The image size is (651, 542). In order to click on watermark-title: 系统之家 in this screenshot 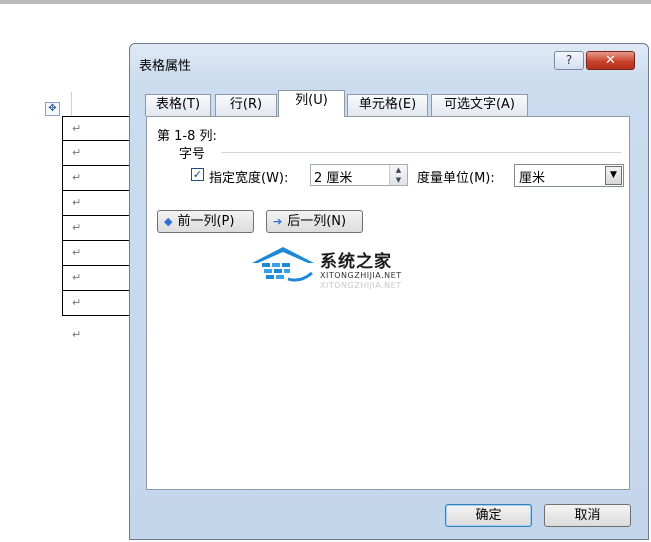, I will do `click(356, 262)`.